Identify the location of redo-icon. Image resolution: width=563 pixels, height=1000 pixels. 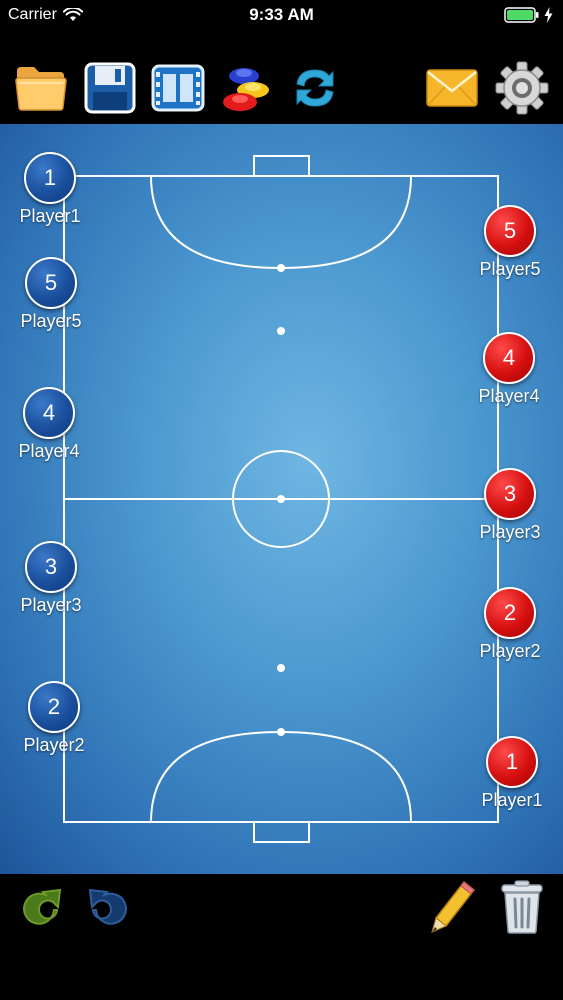
(42, 906).